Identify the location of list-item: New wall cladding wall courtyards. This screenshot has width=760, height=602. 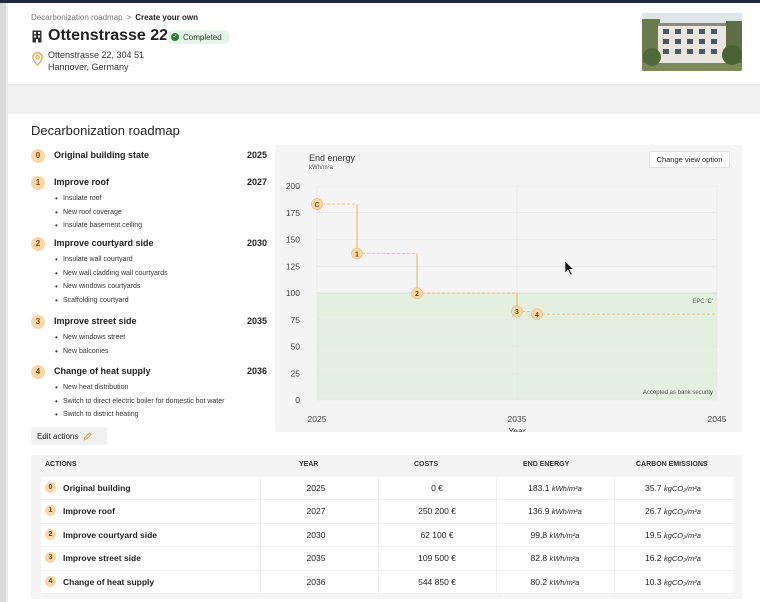
(161, 274).